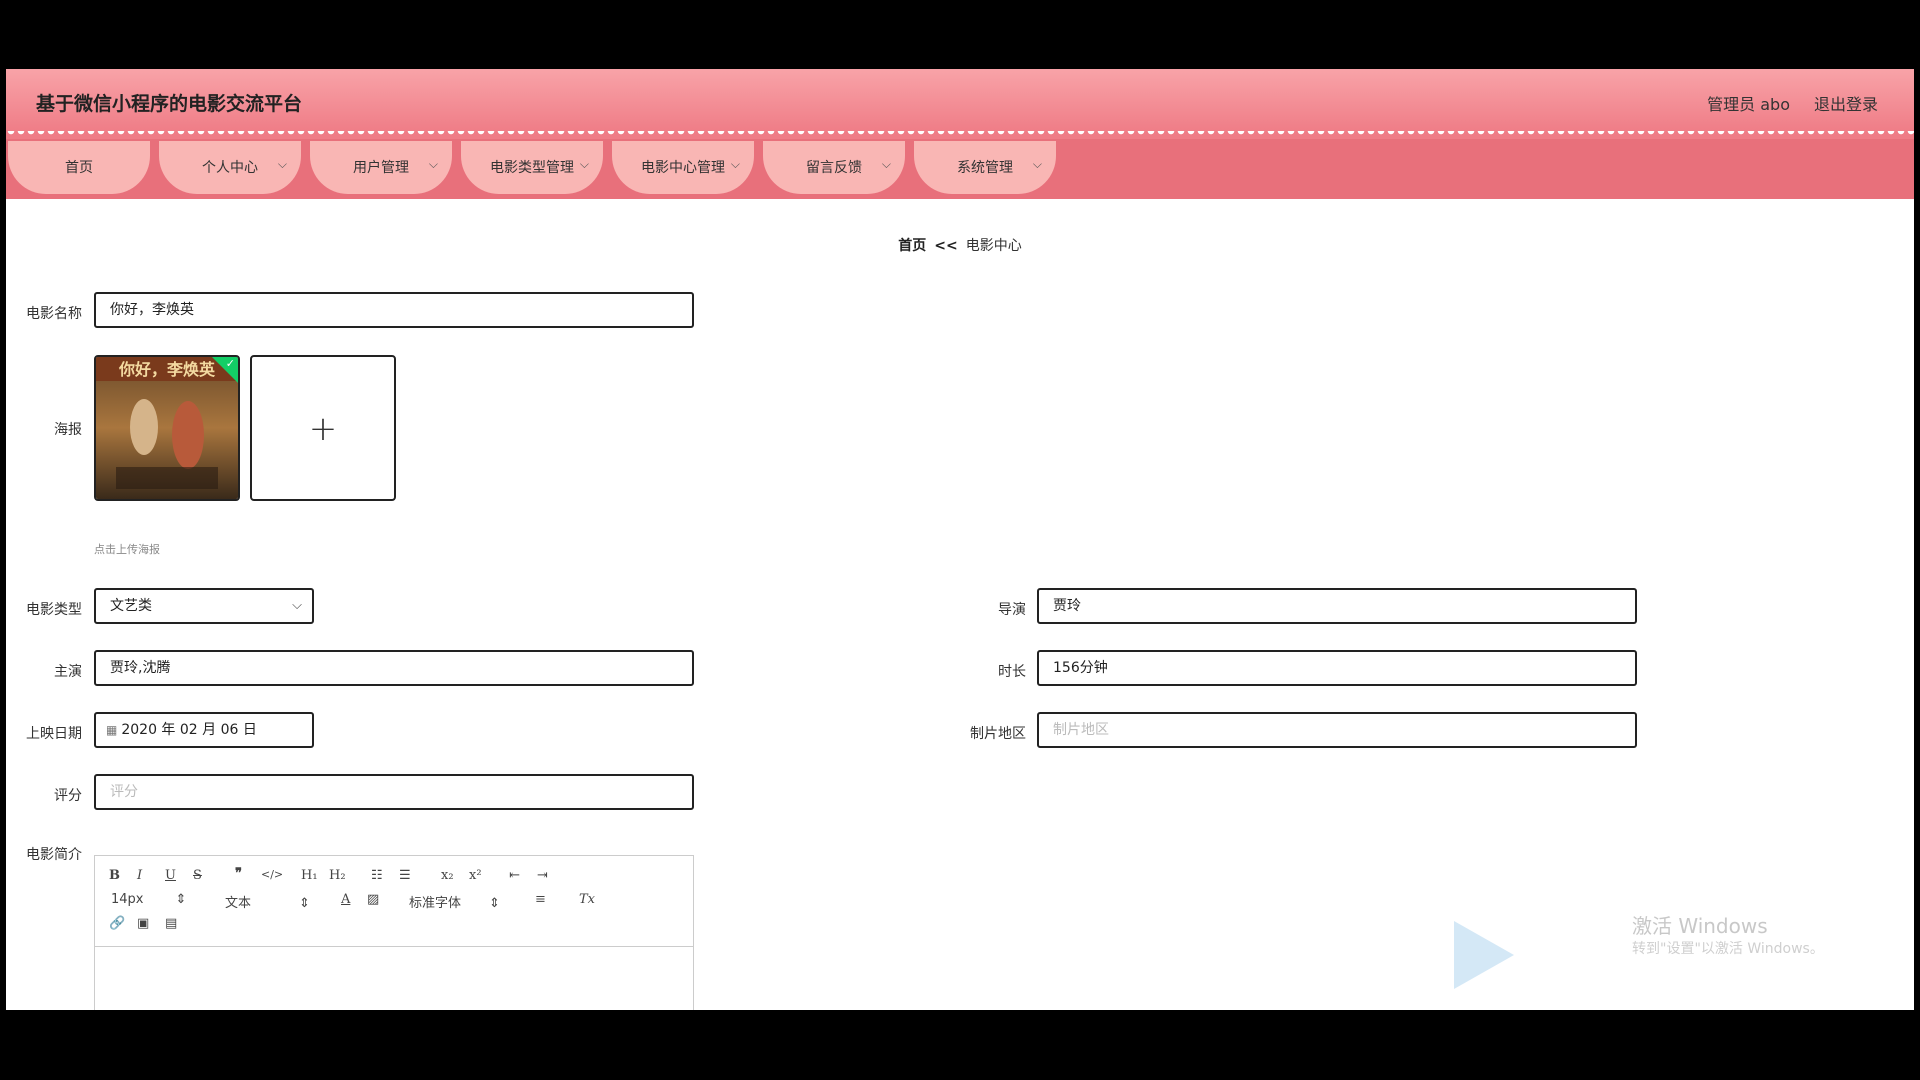 The height and width of the screenshot is (1080, 1920). I want to click on calendar-icon: ▦, so click(112, 730).